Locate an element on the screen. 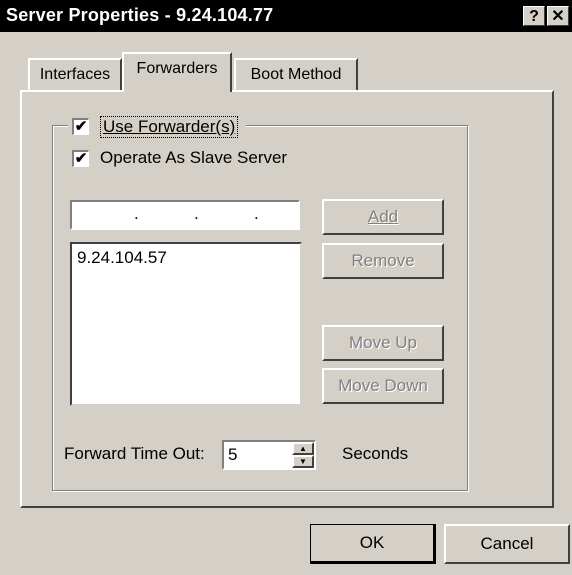 The image size is (572, 575). help-button: ? is located at coordinates (534, 16).